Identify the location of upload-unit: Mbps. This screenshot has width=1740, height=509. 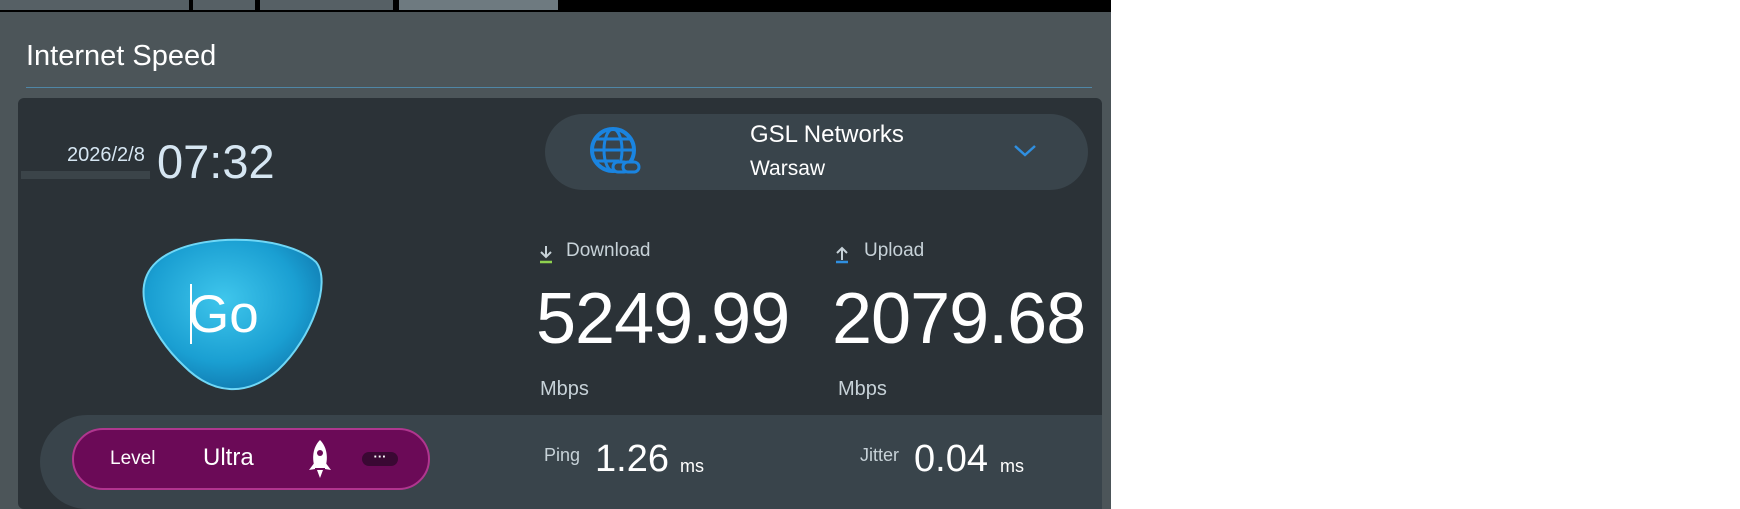
(862, 389).